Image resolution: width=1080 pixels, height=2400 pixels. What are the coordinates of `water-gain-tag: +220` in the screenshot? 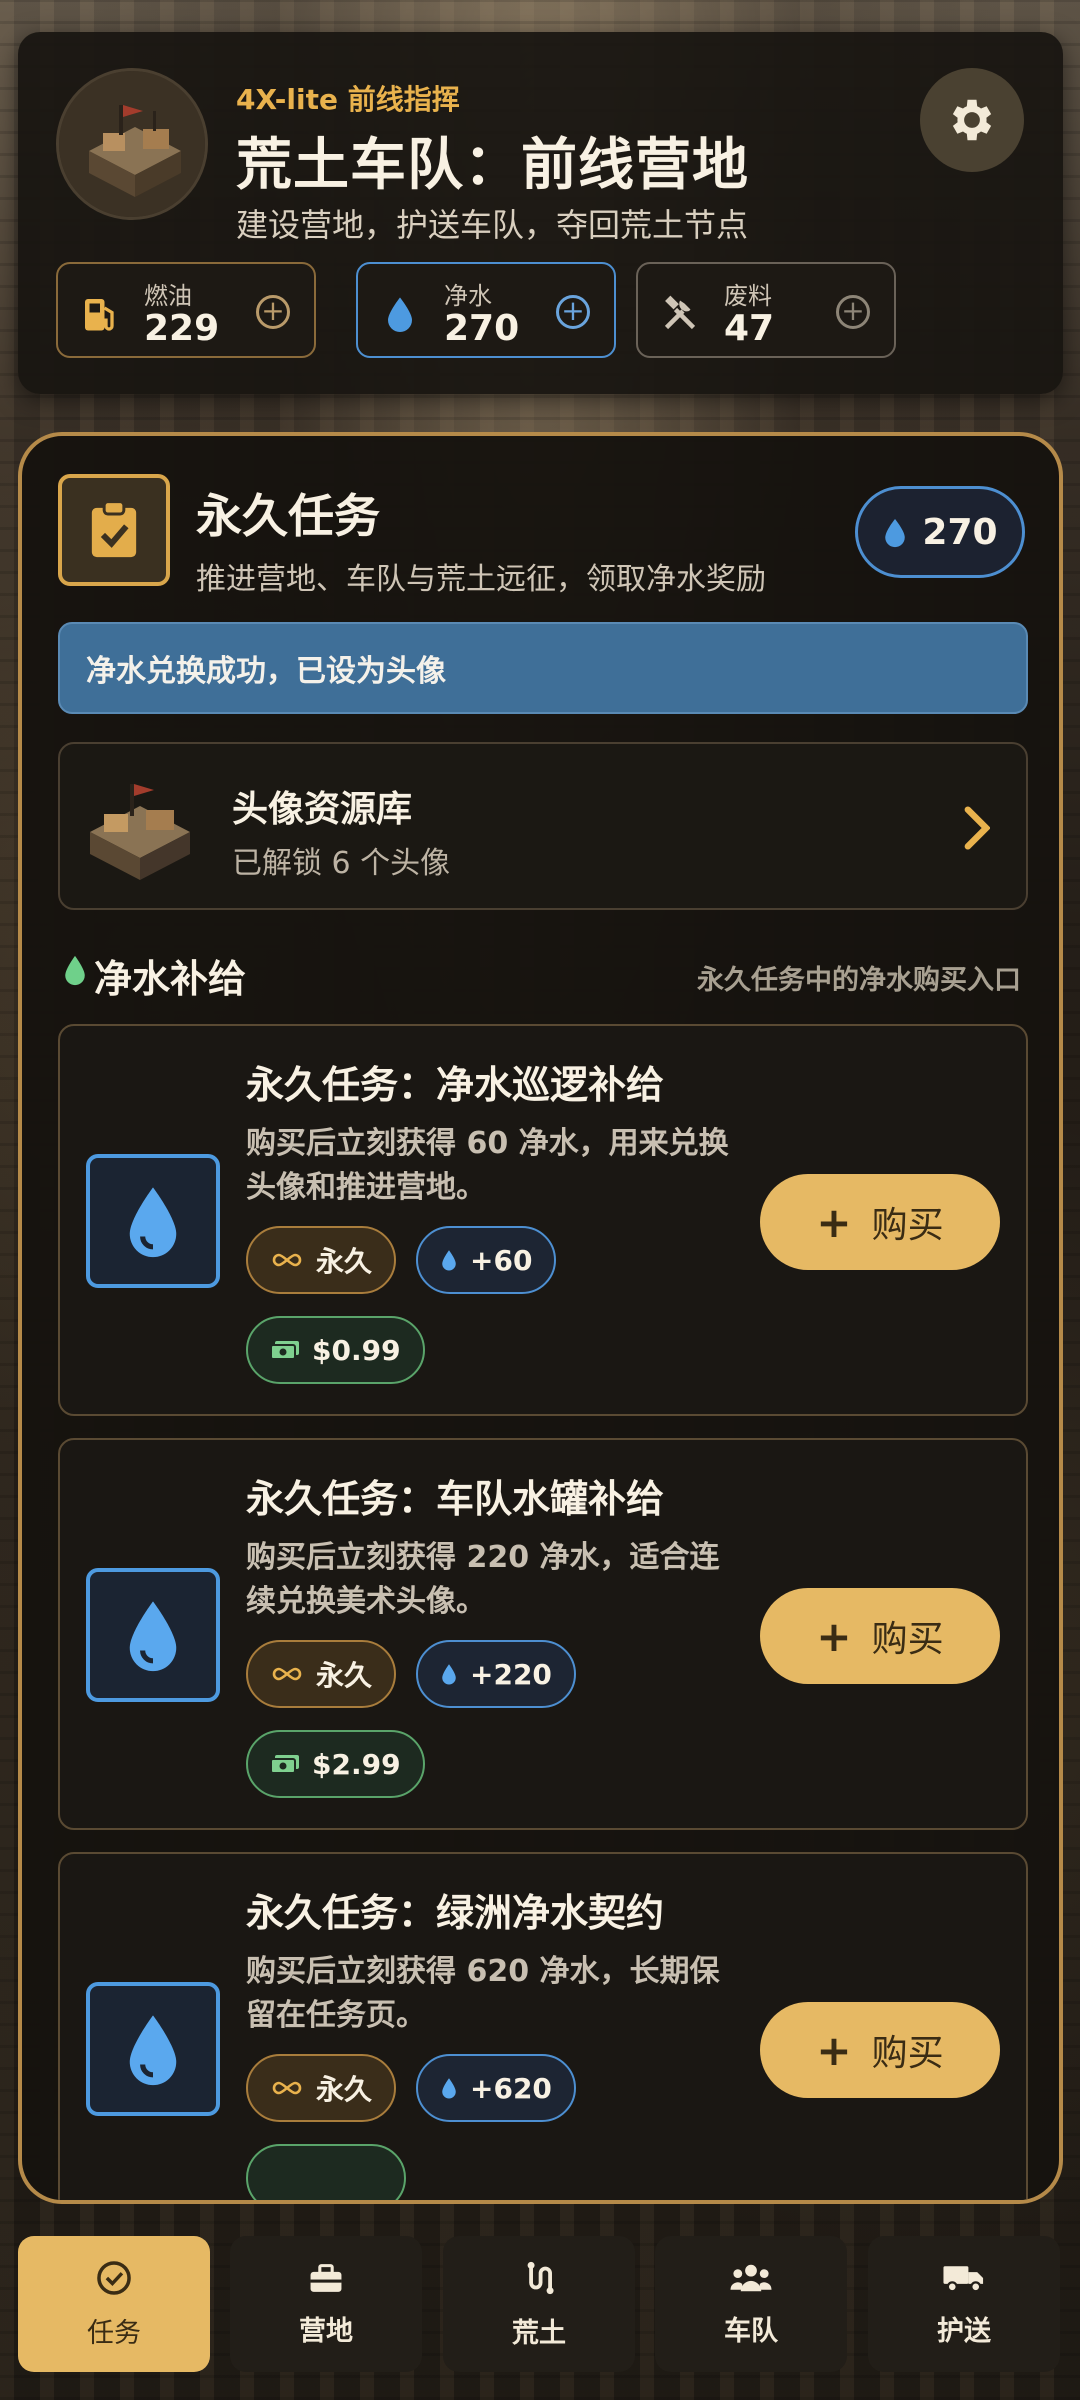 It's located at (496, 1674).